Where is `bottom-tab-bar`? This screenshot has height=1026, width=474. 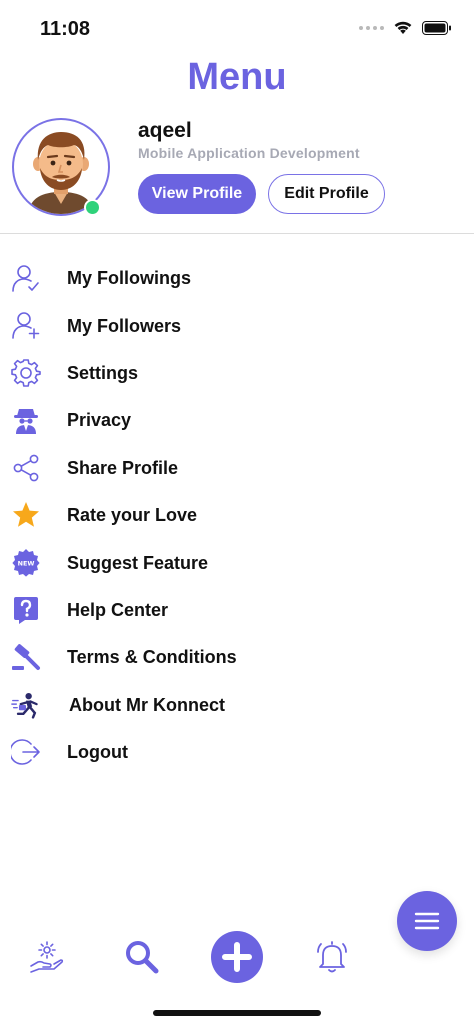
bottom-tab-bar is located at coordinates (237, 956).